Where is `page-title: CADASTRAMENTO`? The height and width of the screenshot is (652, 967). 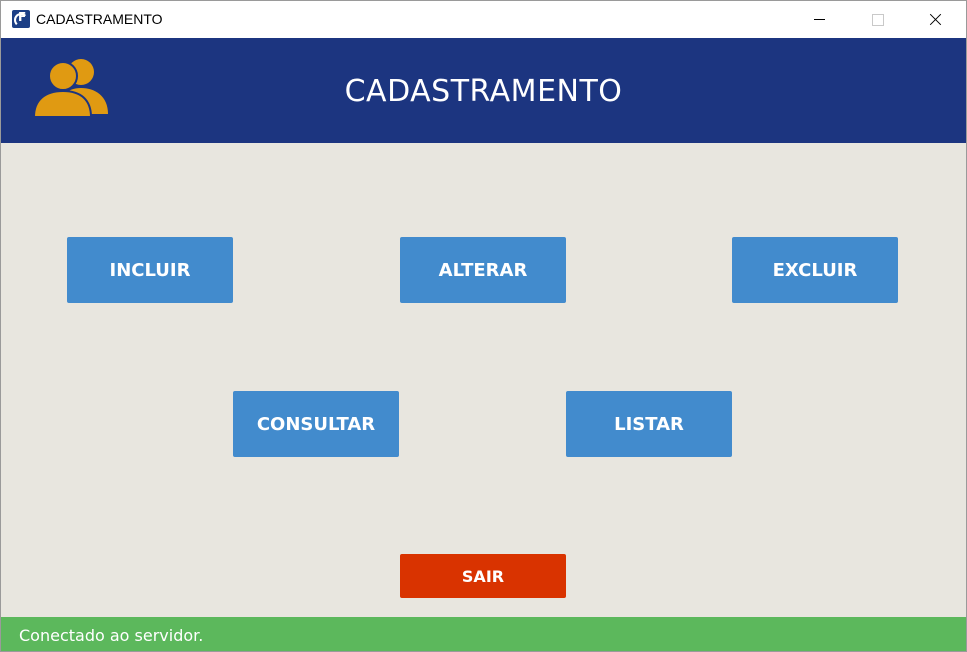
page-title: CADASTRAMENTO is located at coordinates (483, 91).